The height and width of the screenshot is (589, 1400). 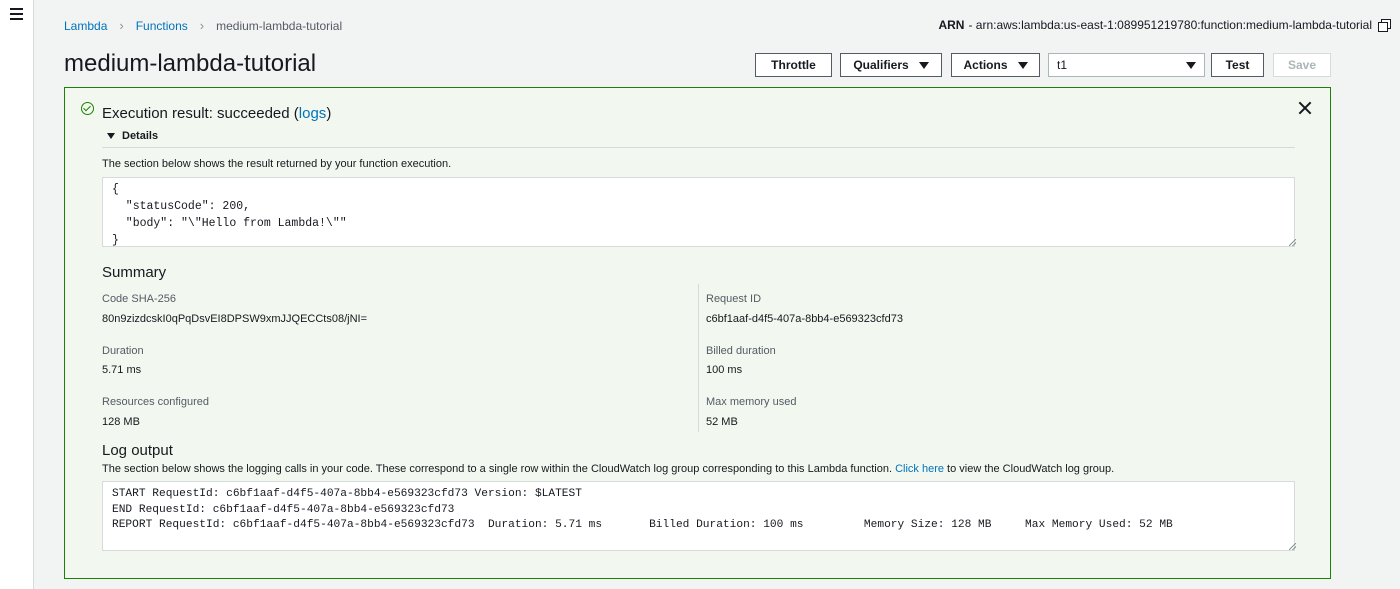 What do you see at coordinates (1126, 65) in the screenshot?
I see `test-event-select: t1` at bounding box center [1126, 65].